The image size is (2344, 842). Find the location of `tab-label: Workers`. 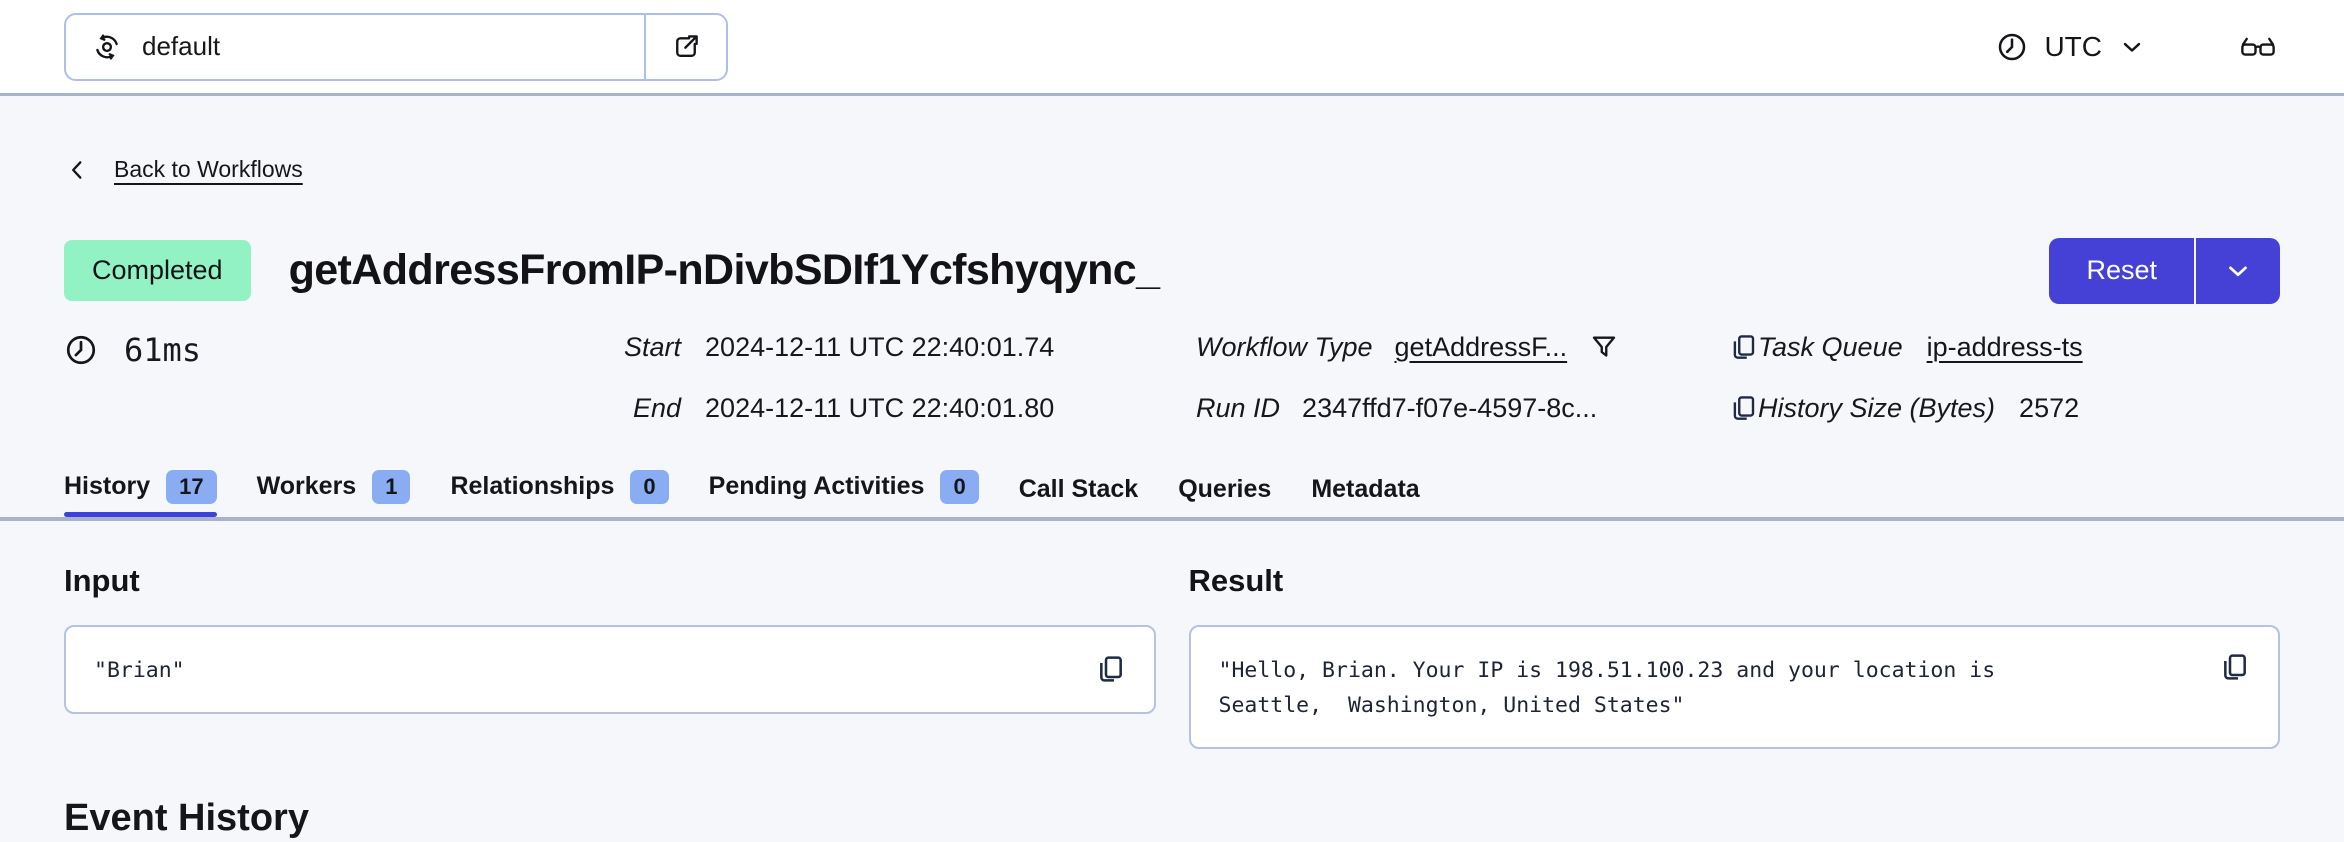

tab-label: Workers is located at coordinates (306, 486).